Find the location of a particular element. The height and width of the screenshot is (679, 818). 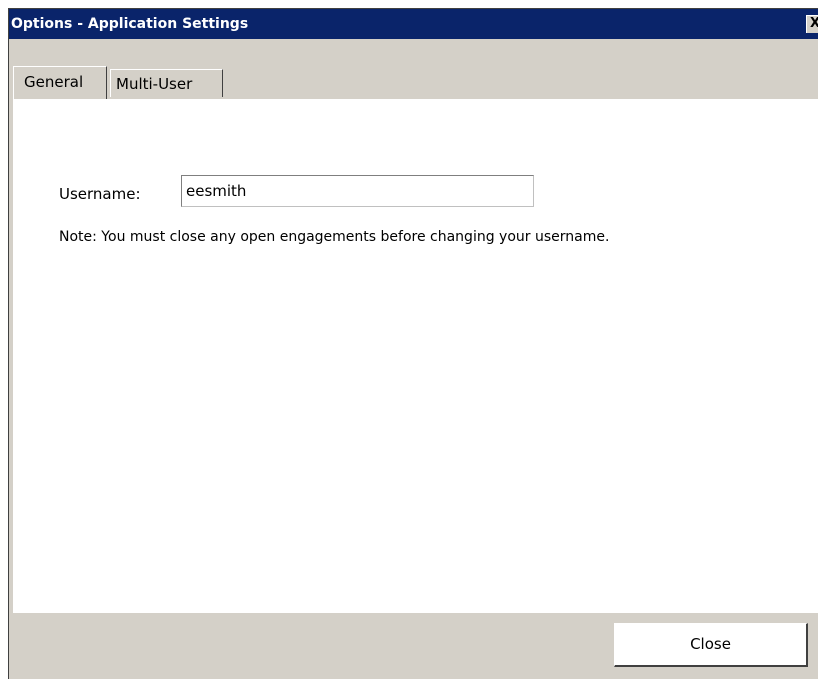

window-title: Options - Application Settings is located at coordinates (130, 24).